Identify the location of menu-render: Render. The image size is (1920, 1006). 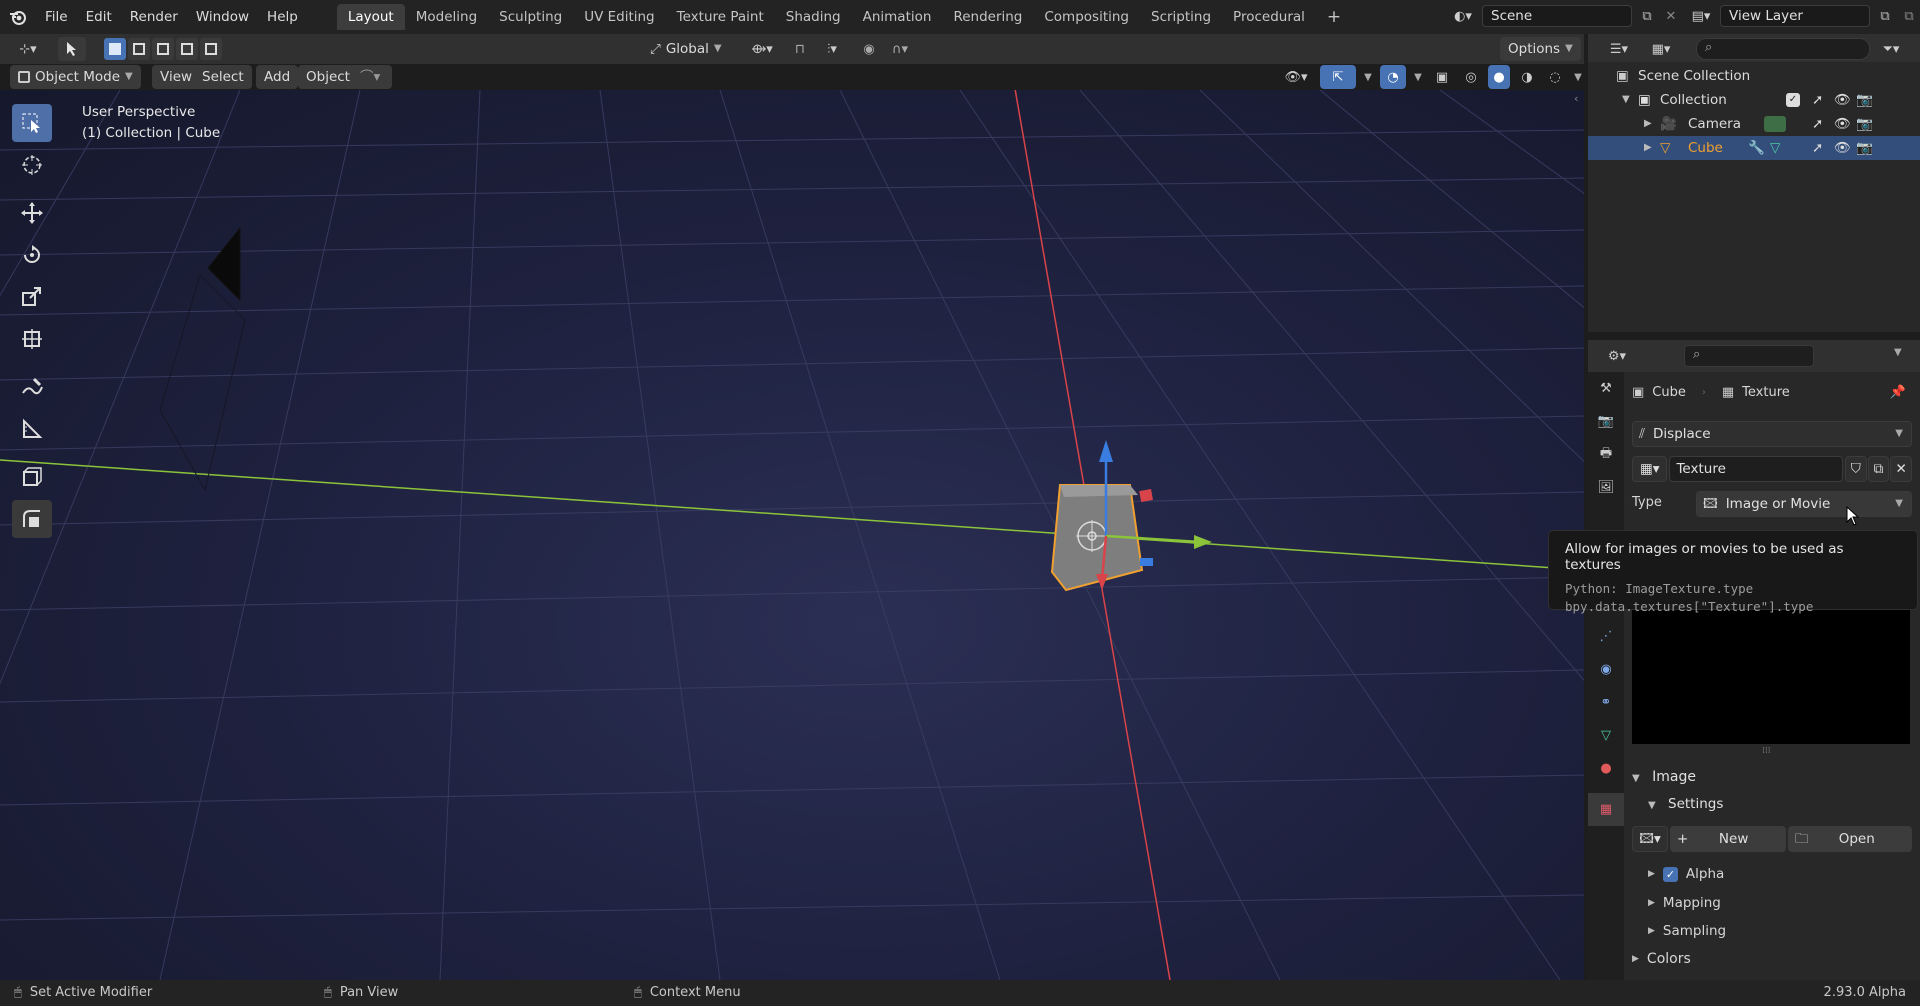
(154, 17).